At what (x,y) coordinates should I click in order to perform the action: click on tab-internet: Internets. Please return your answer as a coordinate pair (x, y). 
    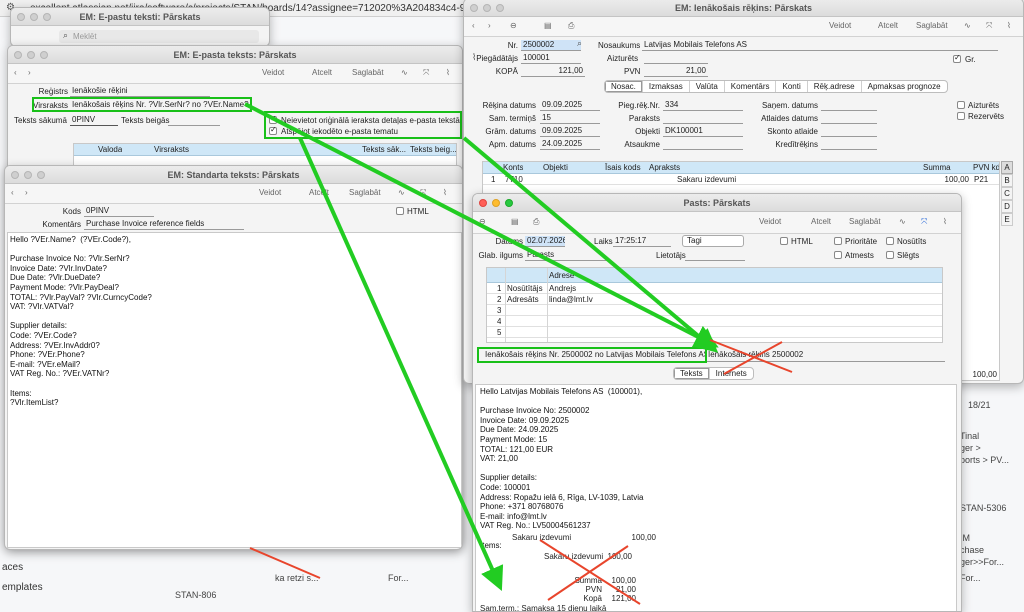
    Looking at the image, I should click on (731, 373).